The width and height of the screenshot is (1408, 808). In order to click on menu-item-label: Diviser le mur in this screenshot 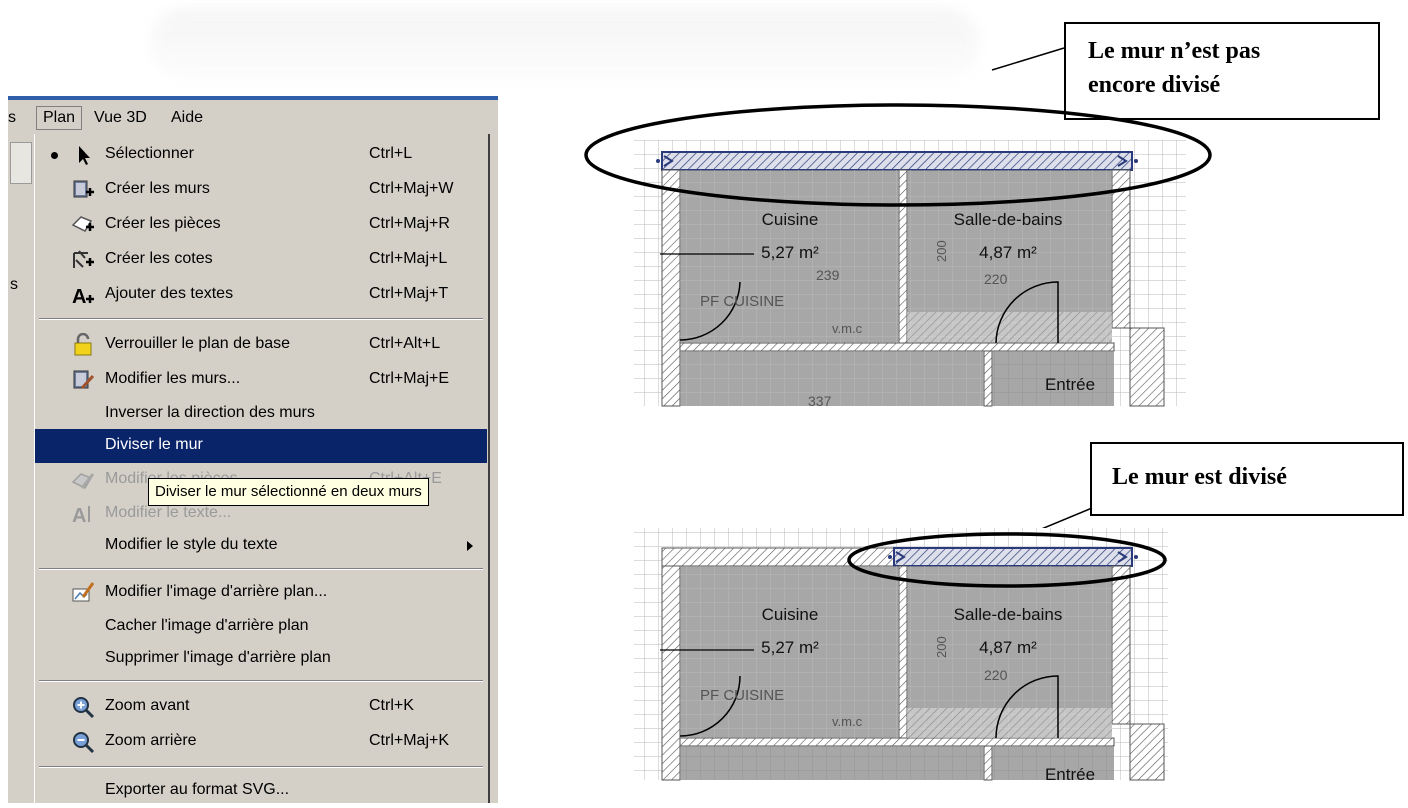, I will do `click(154, 444)`.